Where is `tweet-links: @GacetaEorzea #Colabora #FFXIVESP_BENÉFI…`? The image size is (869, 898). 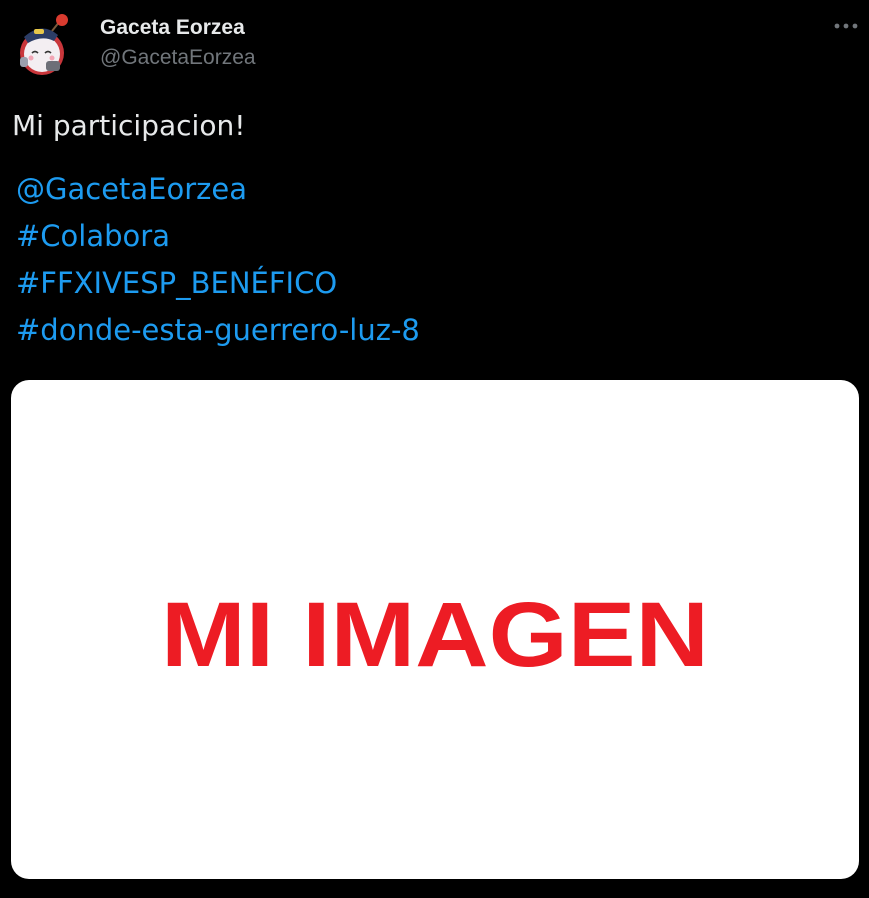
tweet-links: @GacetaEorzea #Colabora #FFXIVESP_BENÉFI… is located at coordinates (218, 260).